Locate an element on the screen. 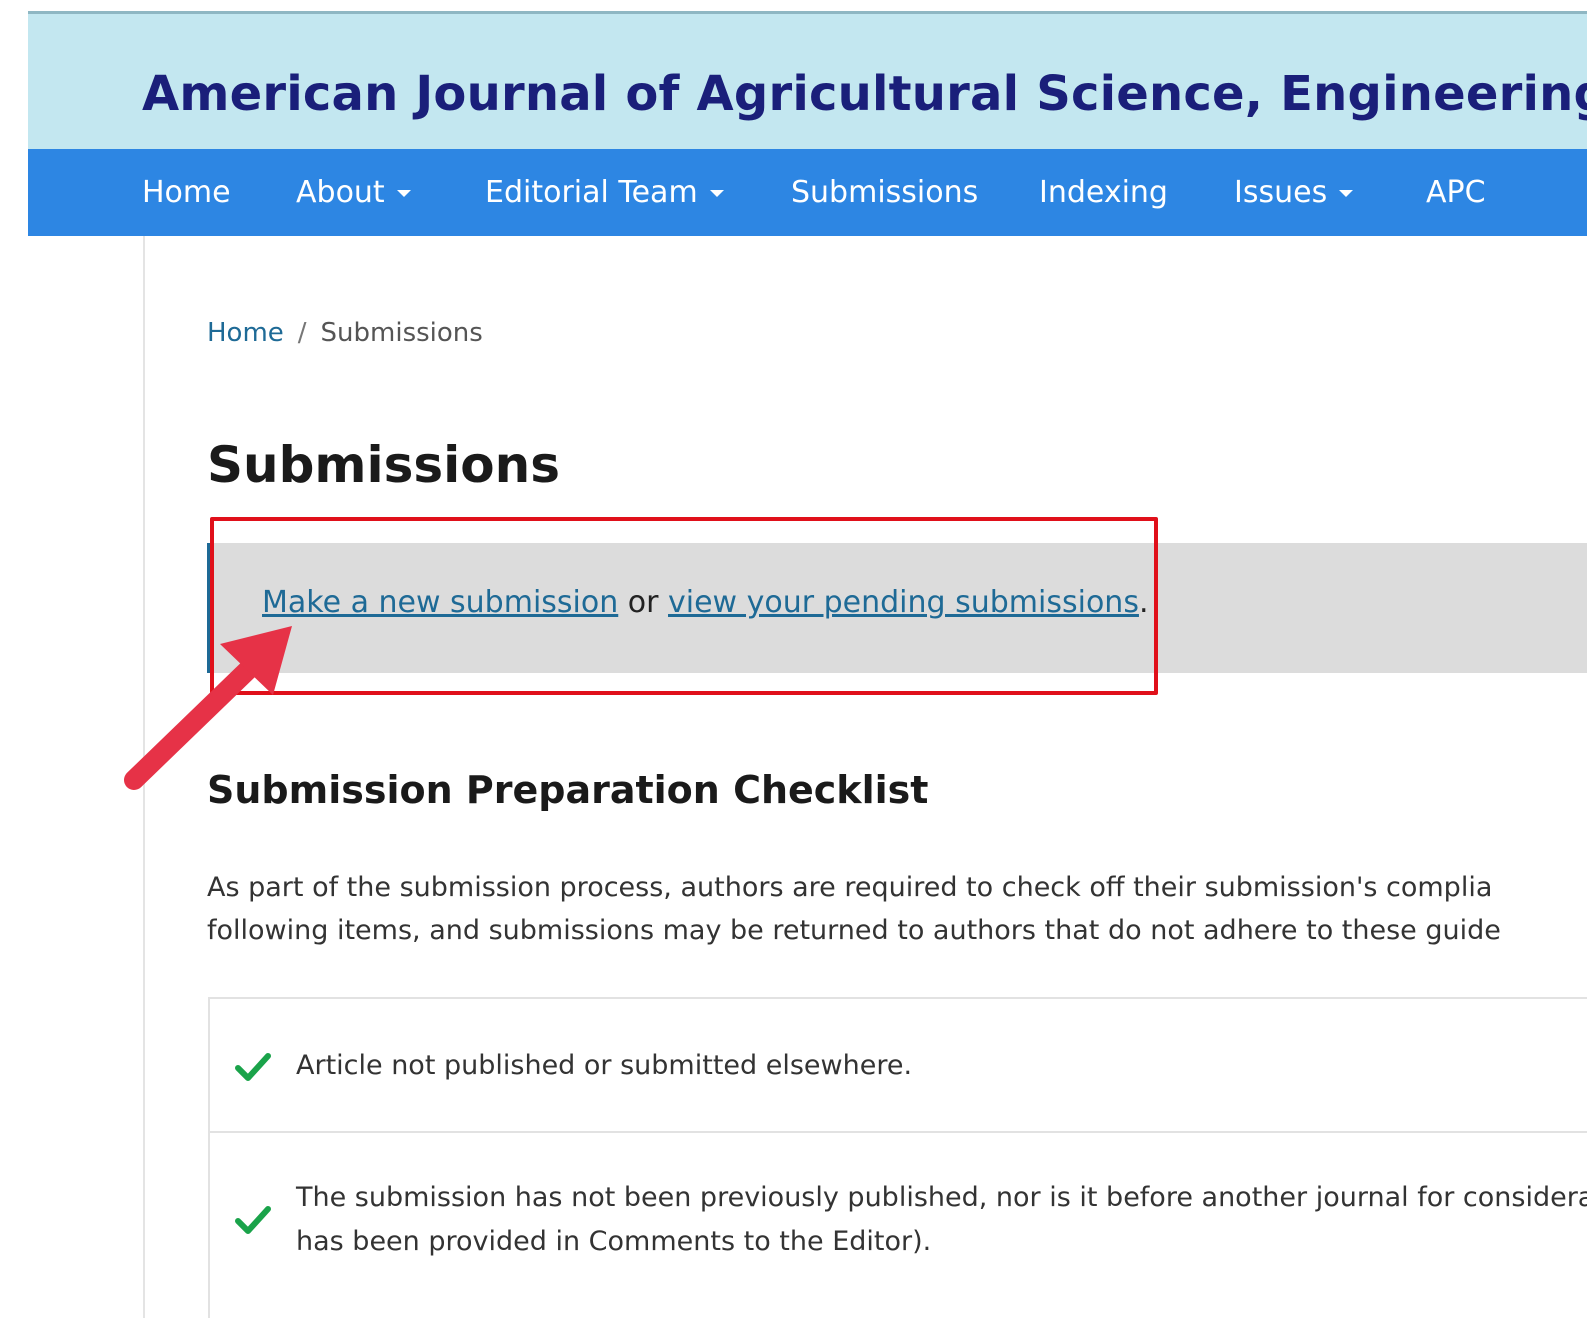 This screenshot has width=1587, height=1318. nav-item-about: About is located at coordinates (353, 192).